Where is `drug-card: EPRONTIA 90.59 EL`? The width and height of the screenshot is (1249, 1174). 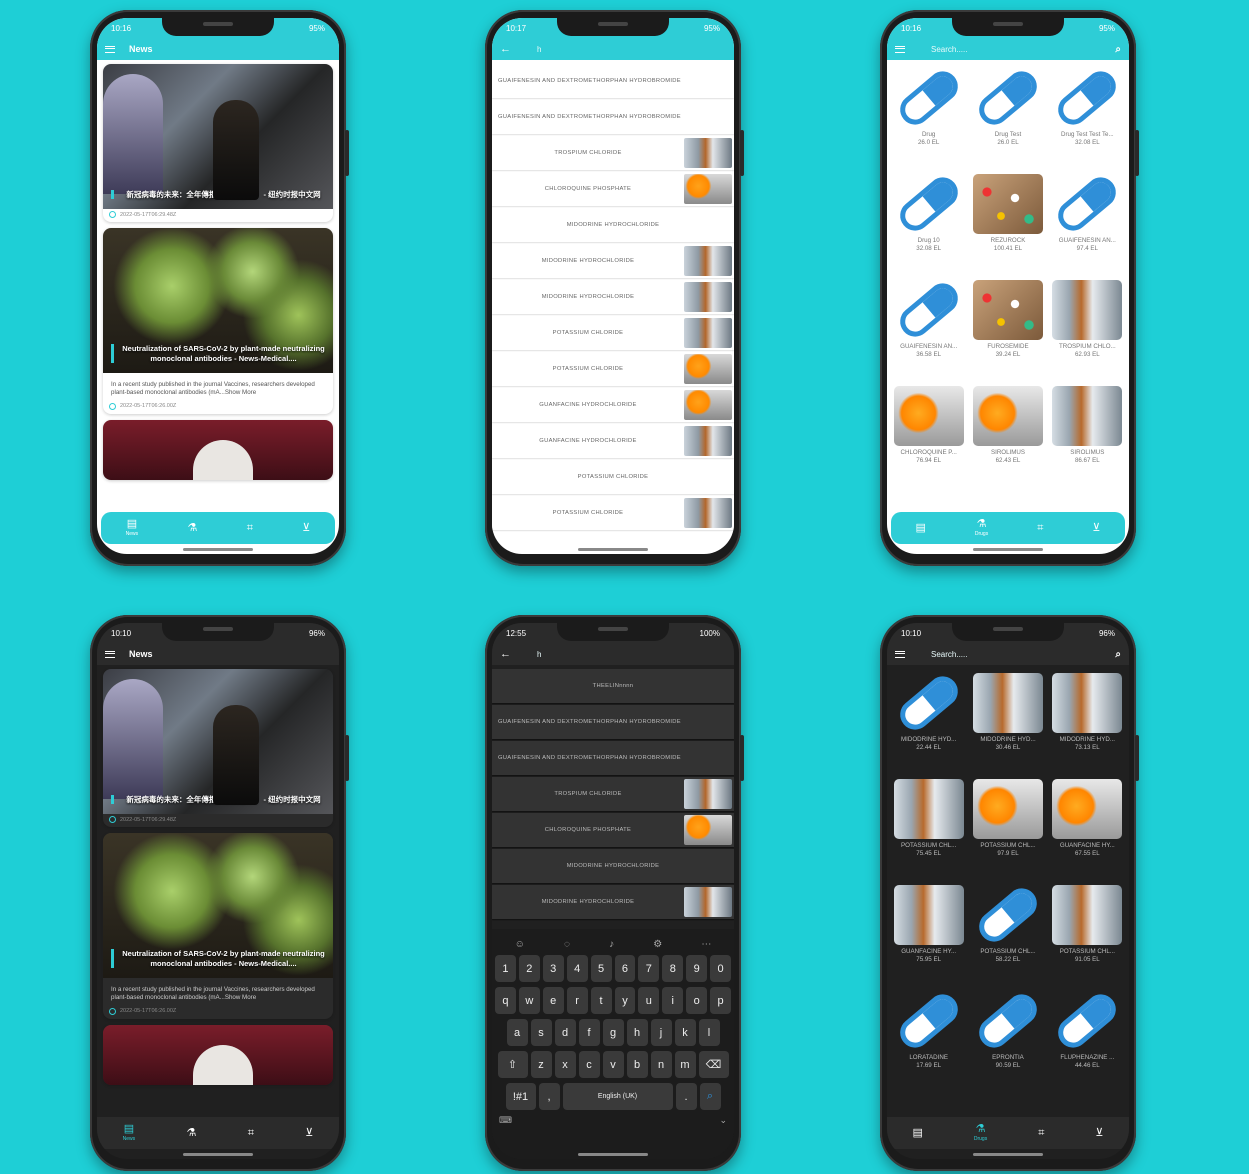
drug-card: EPRONTIA 90.59 EL is located at coordinates (1007, 1044).